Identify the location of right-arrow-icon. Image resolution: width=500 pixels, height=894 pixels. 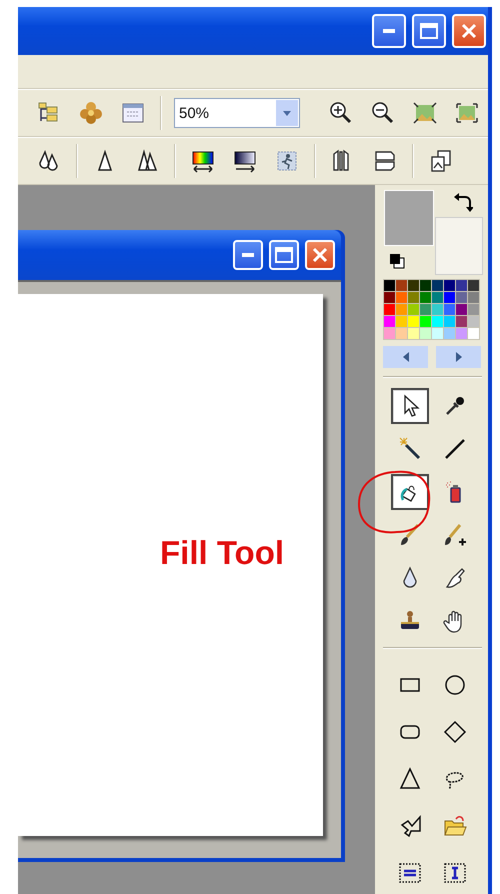
(458, 357).